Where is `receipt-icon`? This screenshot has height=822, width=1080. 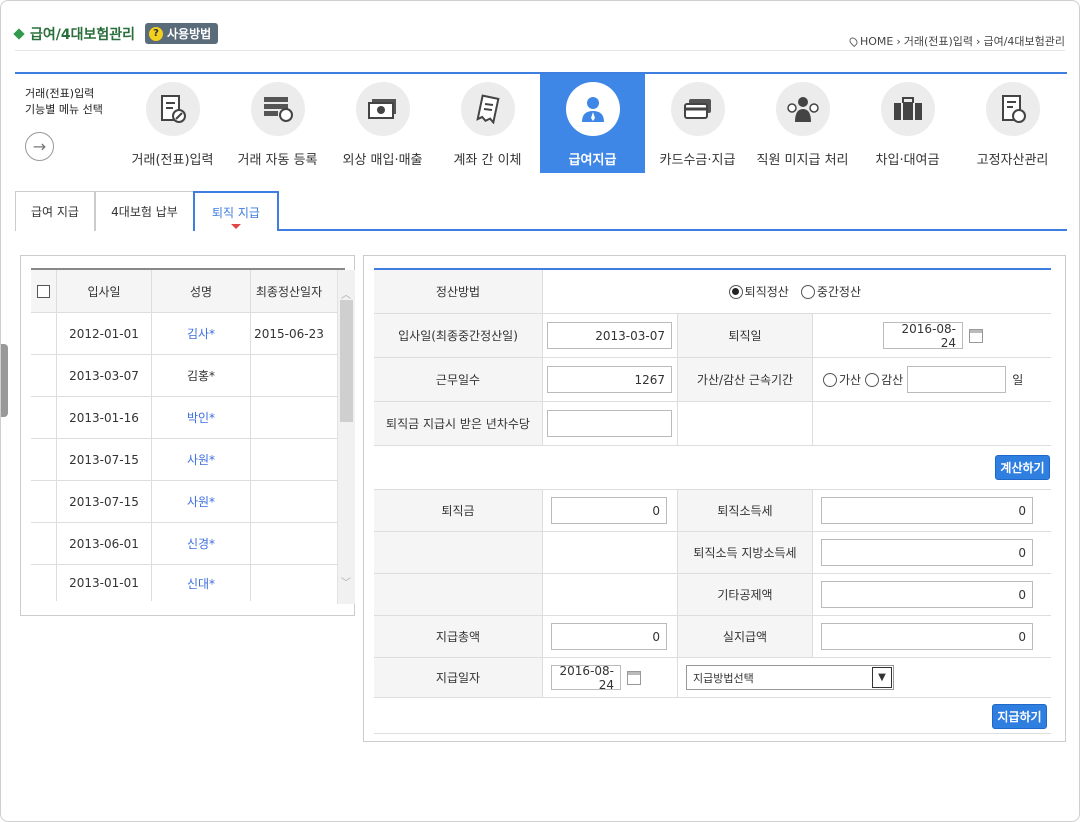
receipt-icon is located at coordinates (488, 109).